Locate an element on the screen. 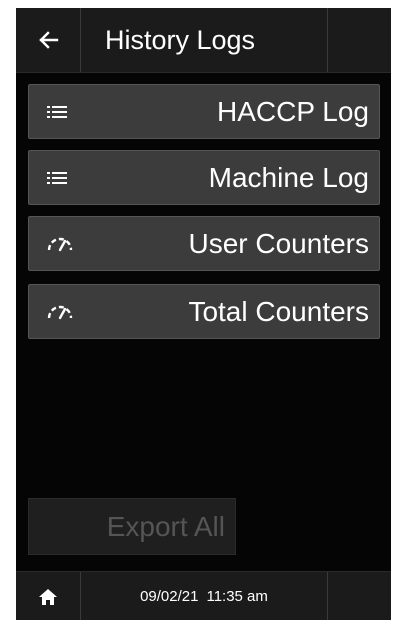  haccp-log-button: HACCP Log is located at coordinates (204, 111).